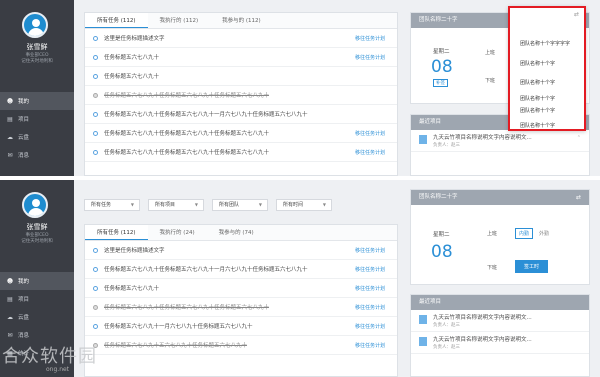 The image size is (600, 377). What do you see at coordinates (24, 138) in the screenshot?
I see `sidebar-item-label: 云盘` at bounding box center [24, 138].